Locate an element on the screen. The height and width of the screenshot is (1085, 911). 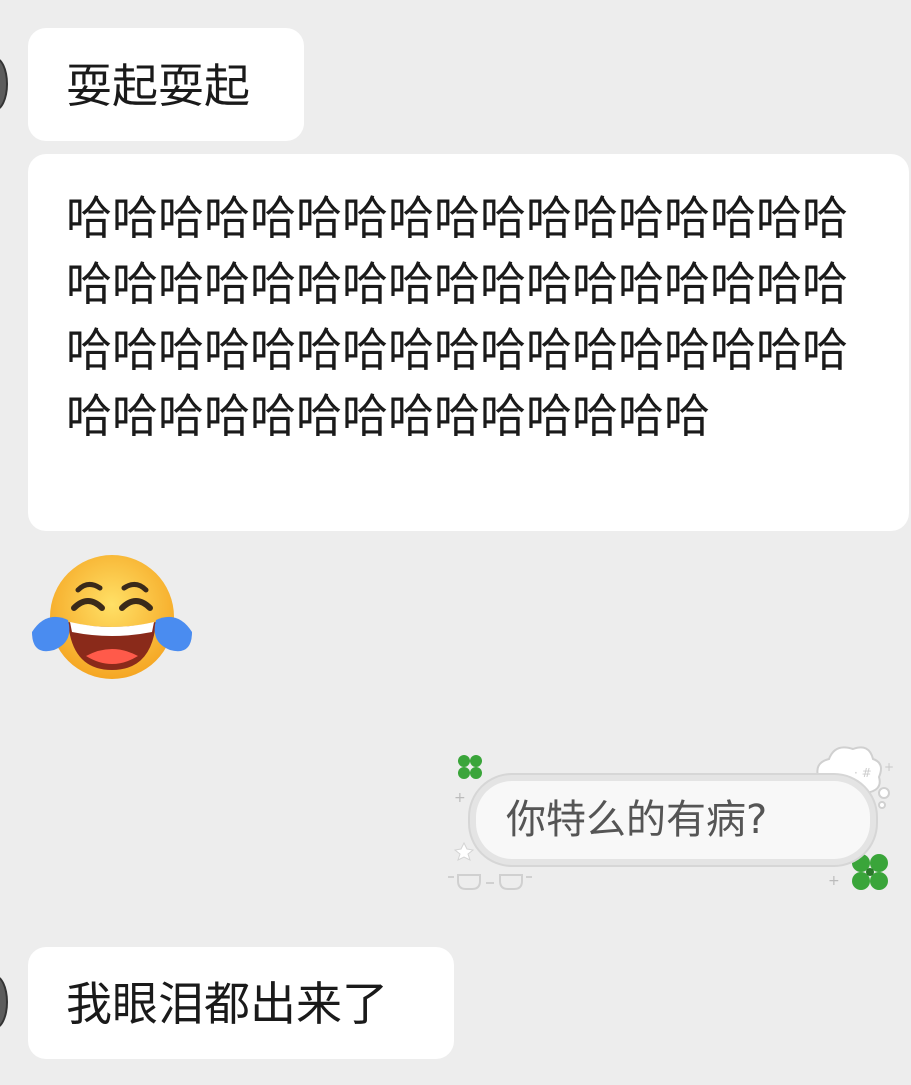
sticker-message: + + + · # 你特么的有病? is located at coordinates (675, 817).